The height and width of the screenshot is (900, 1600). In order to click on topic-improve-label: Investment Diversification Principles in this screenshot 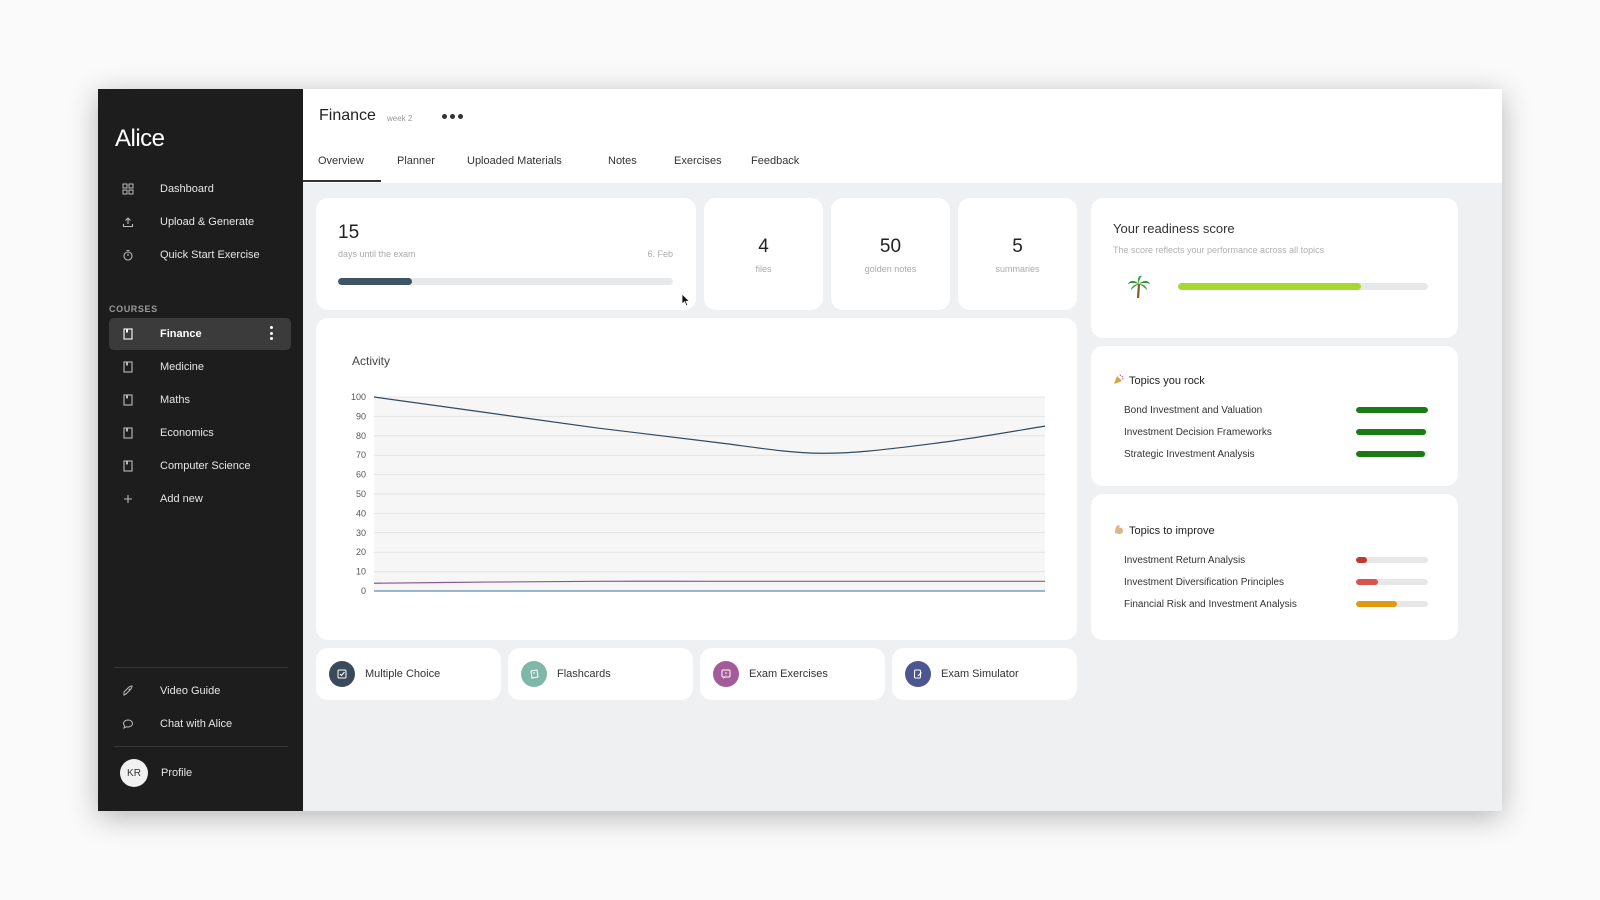, I will do `click(1204, 582)`.